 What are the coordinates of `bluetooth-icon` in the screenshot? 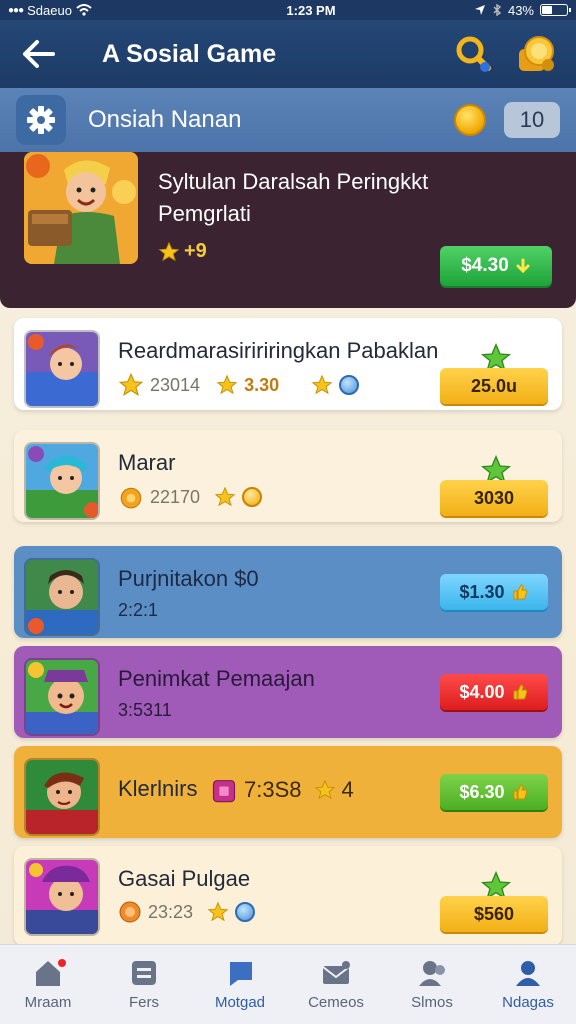 It's located at (497, 10).